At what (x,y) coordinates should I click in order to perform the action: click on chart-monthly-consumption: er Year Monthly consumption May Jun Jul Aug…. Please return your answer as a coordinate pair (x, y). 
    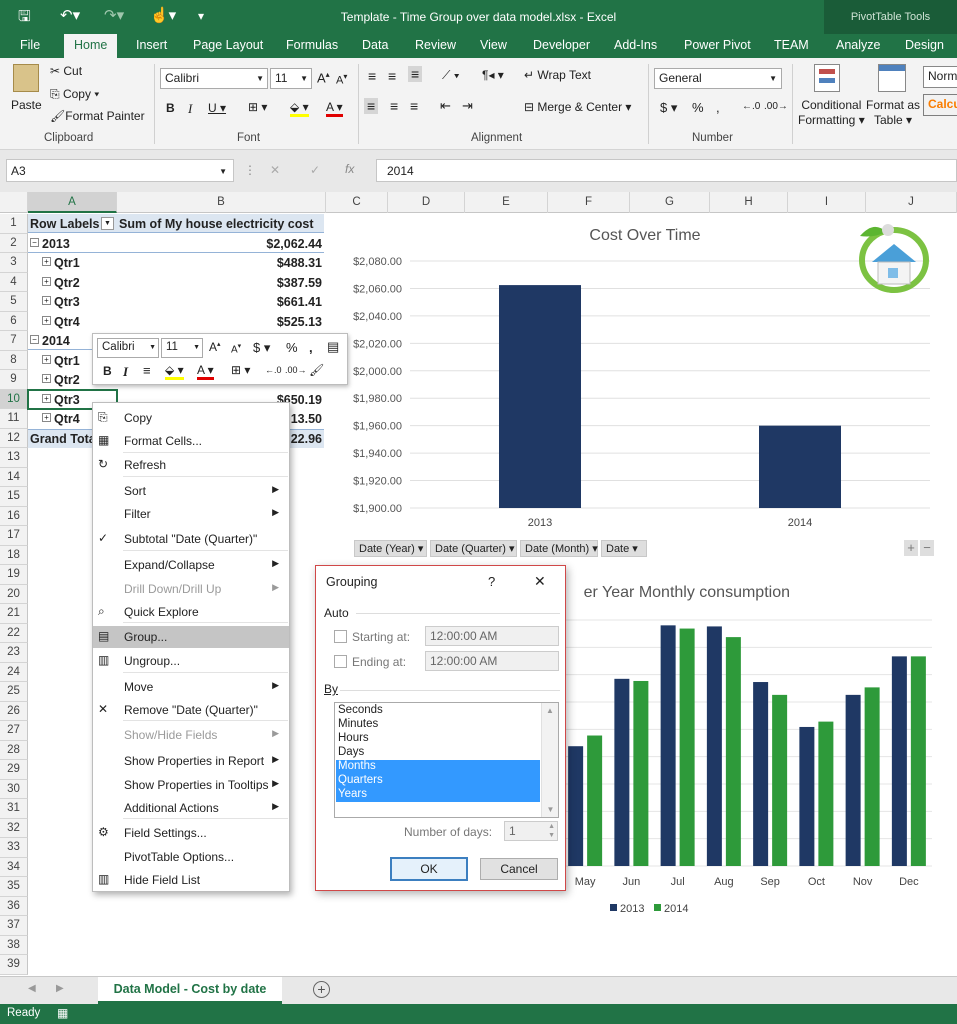
    Looking at the image, I should click on (750, 750).